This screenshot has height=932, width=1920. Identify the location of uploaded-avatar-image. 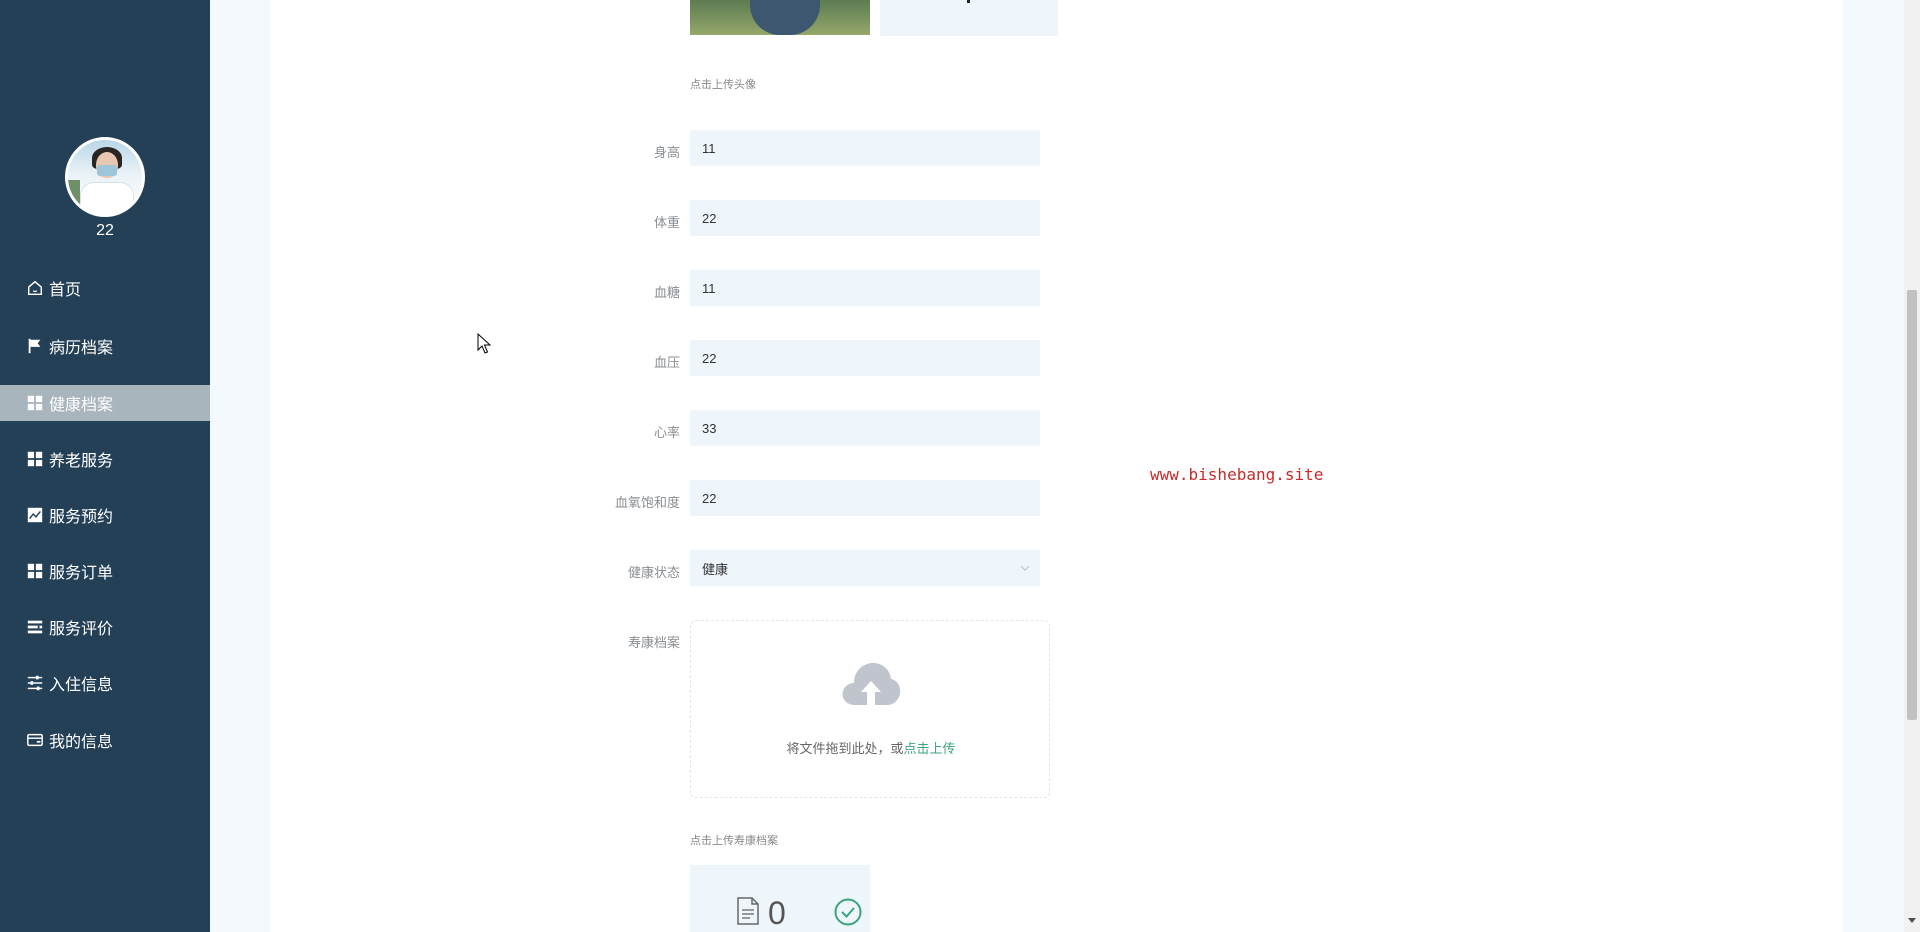
(780, 17).